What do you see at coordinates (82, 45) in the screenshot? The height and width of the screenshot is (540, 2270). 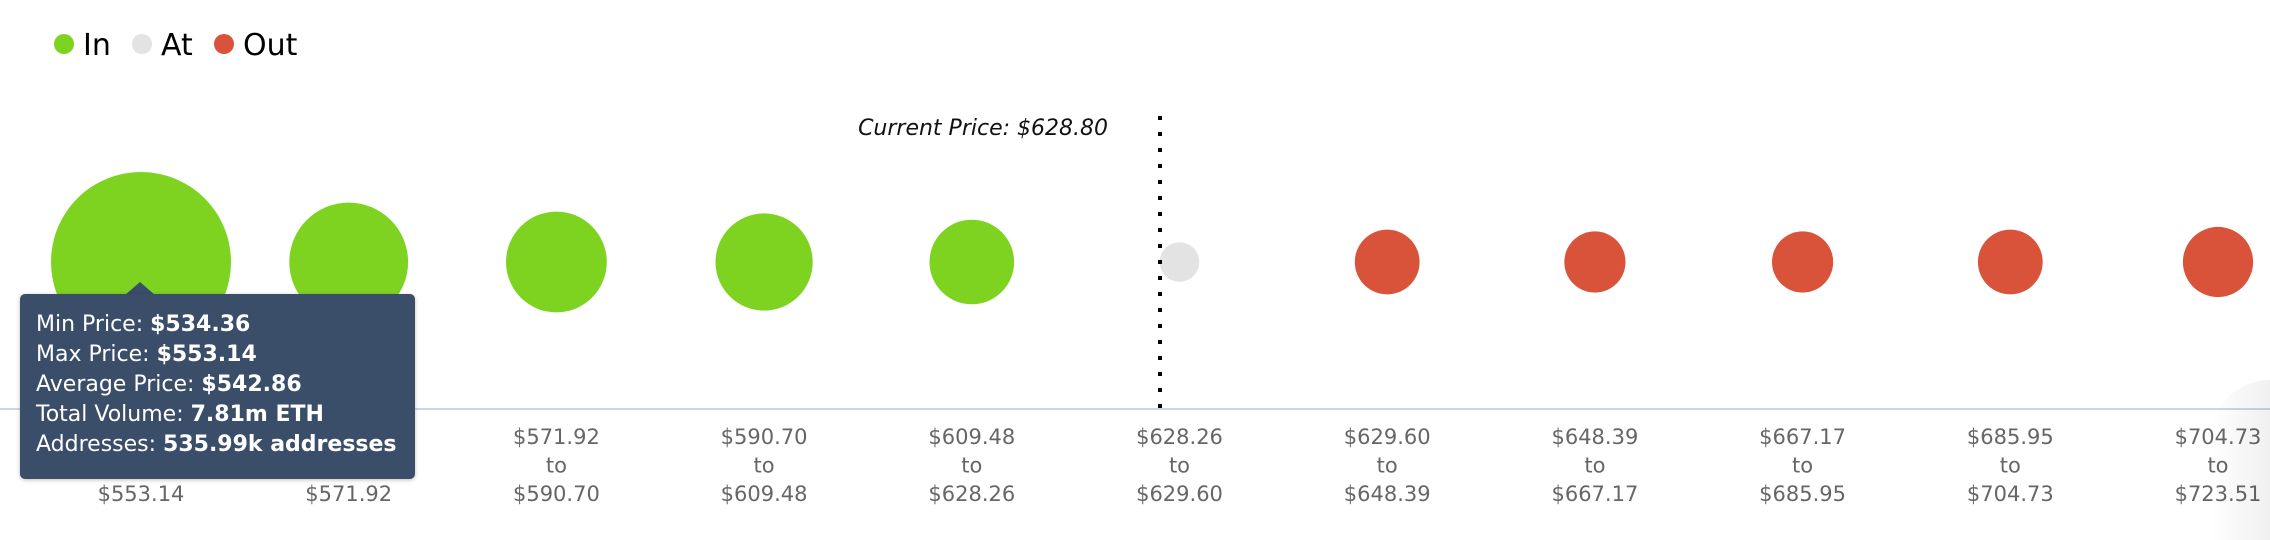 I see `legend-item-in: In` at bounding box center [82, 45].